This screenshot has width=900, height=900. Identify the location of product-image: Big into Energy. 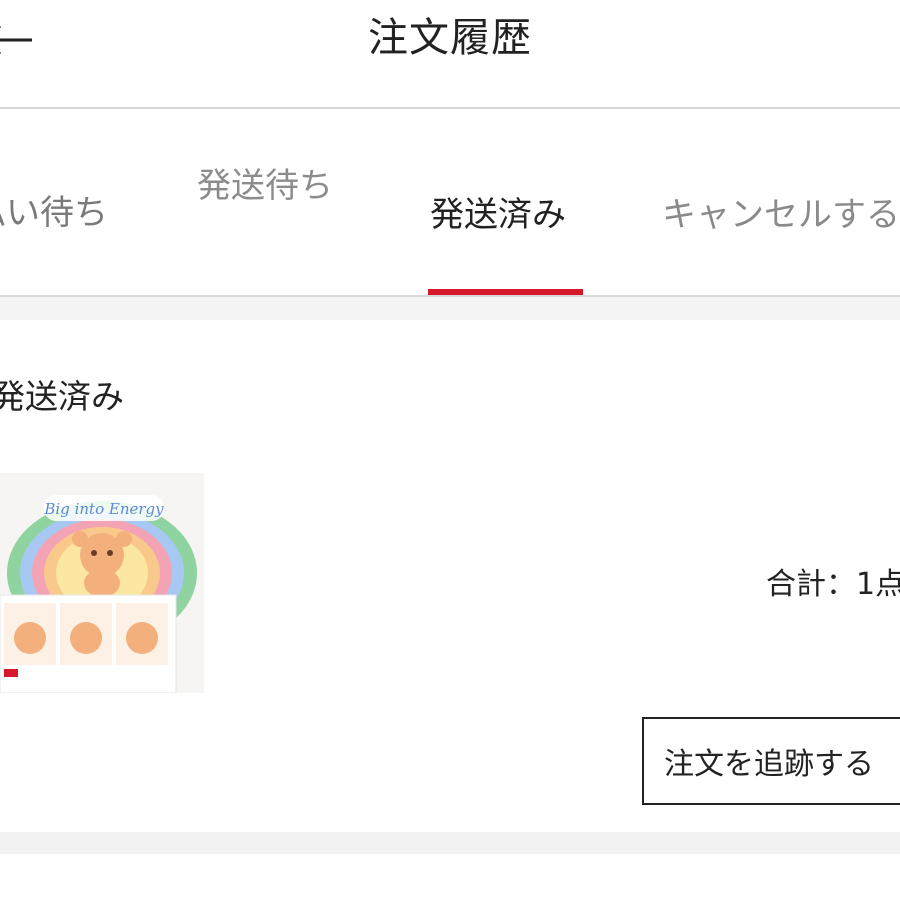
(102, 583).